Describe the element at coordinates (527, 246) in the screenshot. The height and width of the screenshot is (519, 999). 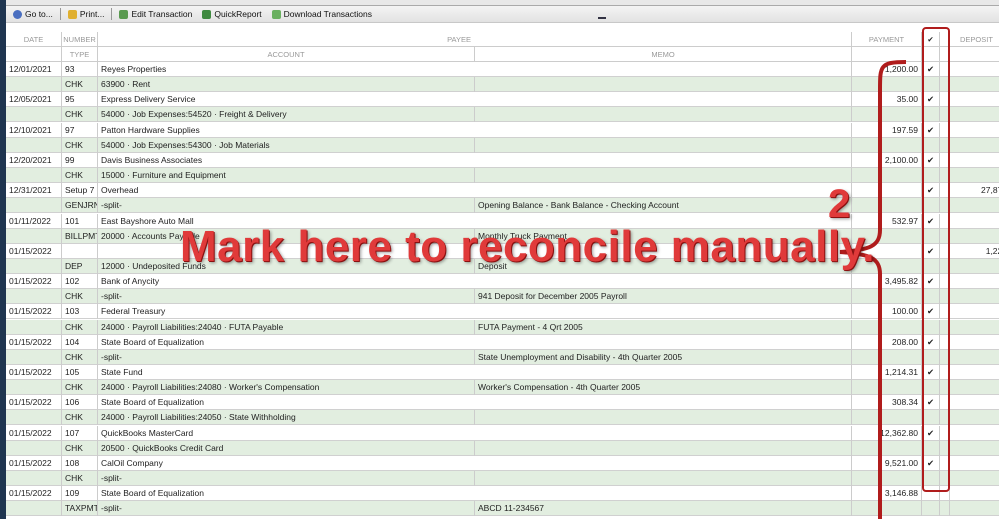
I see `annotation-text: Mark here to reconcile manually.` at that location.